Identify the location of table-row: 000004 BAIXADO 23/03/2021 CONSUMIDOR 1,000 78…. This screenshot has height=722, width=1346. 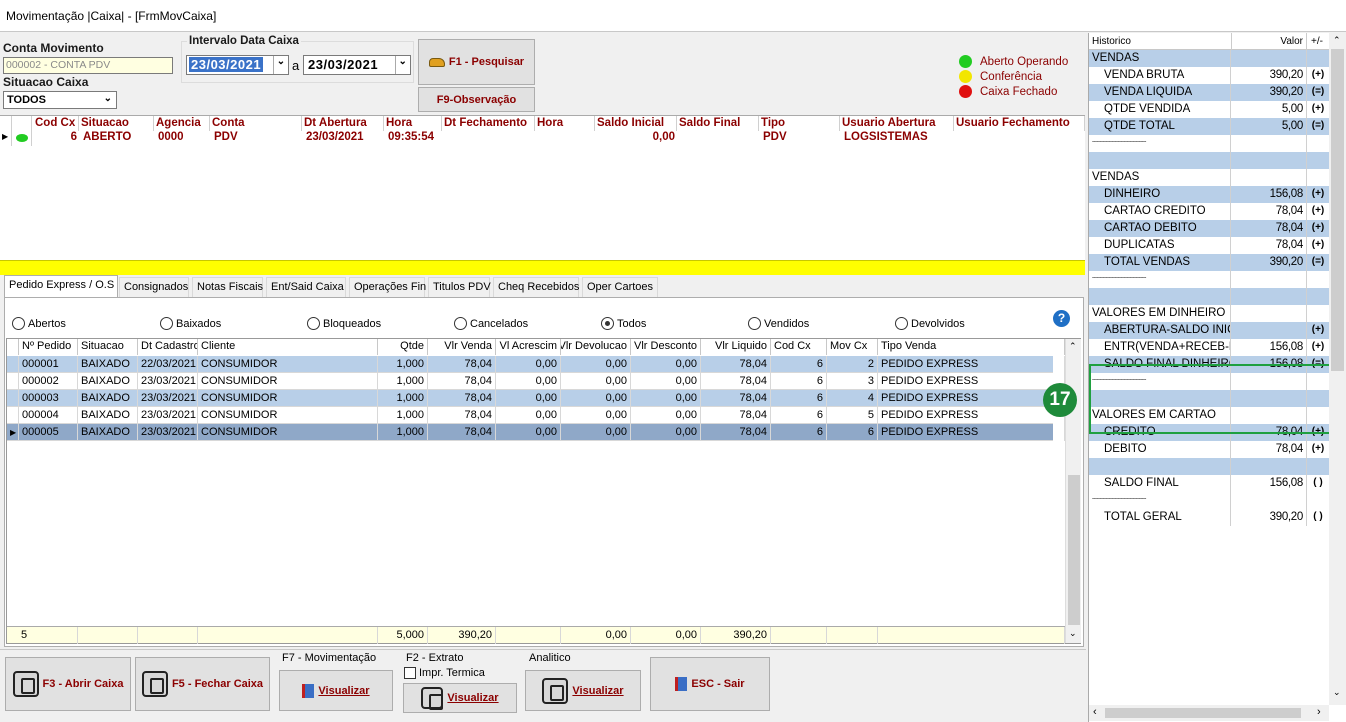
(536, 415).